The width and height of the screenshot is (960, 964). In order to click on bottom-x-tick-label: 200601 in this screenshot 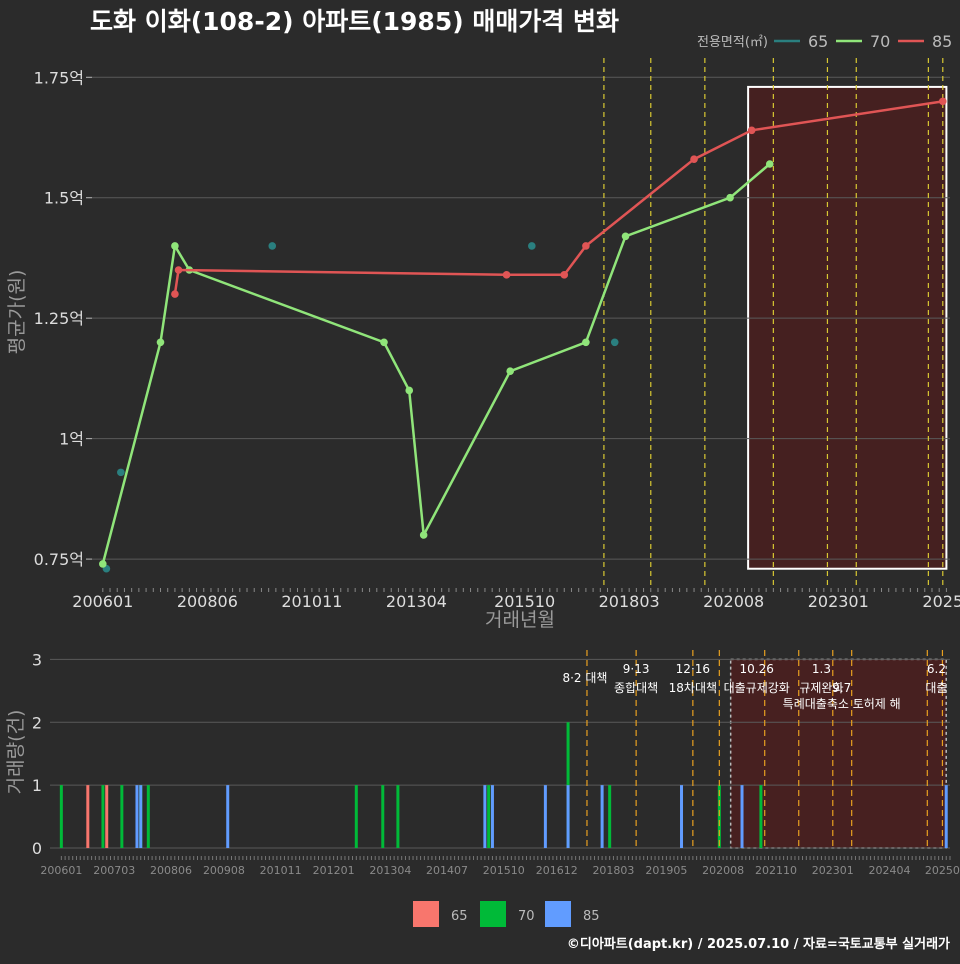, I will do `click(61, 870)`.